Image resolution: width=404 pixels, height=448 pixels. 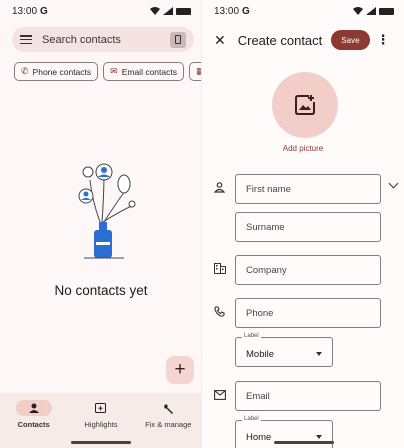 I want to click on create-contact-header: ✕ Create contact Save ⋮, so click(x=303, y=40).